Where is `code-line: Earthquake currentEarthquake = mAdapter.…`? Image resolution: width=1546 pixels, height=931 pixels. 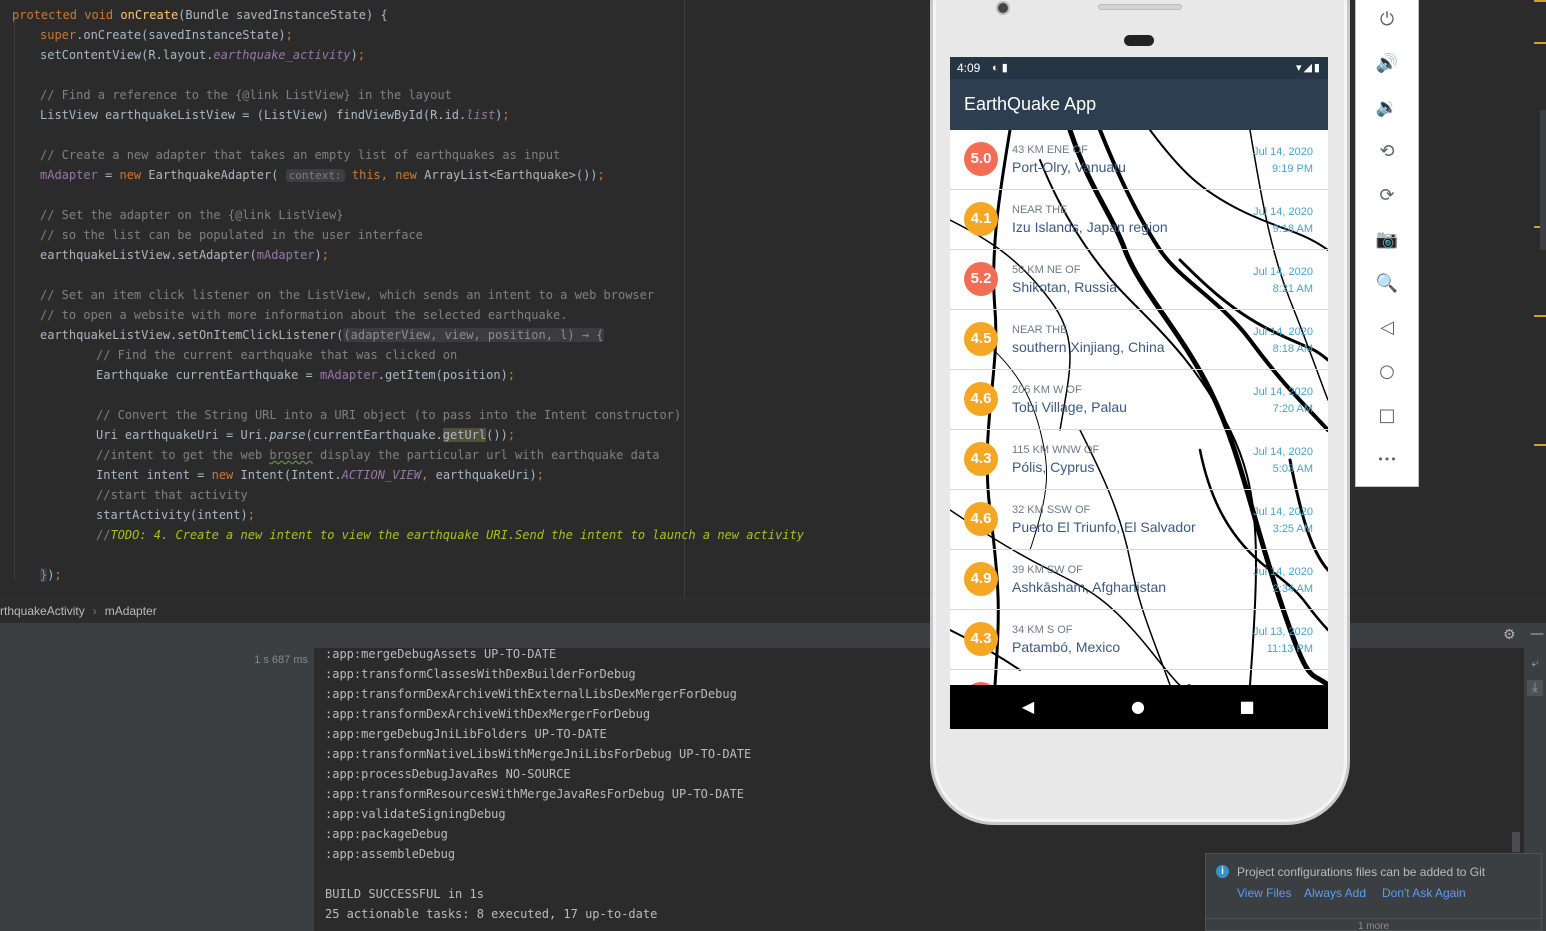 code-line: Earthquake currentEarthquake = mAdapter.… is located at coordinates (305, 375).